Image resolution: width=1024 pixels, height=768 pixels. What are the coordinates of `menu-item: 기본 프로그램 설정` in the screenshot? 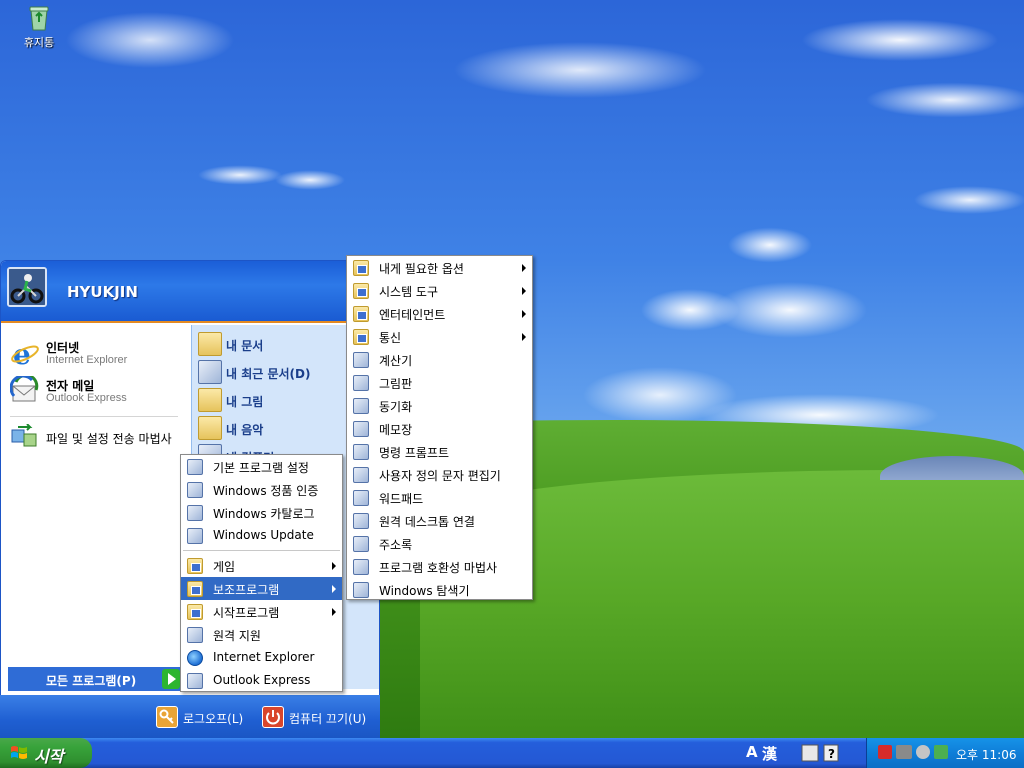 It's located at (261, 466).